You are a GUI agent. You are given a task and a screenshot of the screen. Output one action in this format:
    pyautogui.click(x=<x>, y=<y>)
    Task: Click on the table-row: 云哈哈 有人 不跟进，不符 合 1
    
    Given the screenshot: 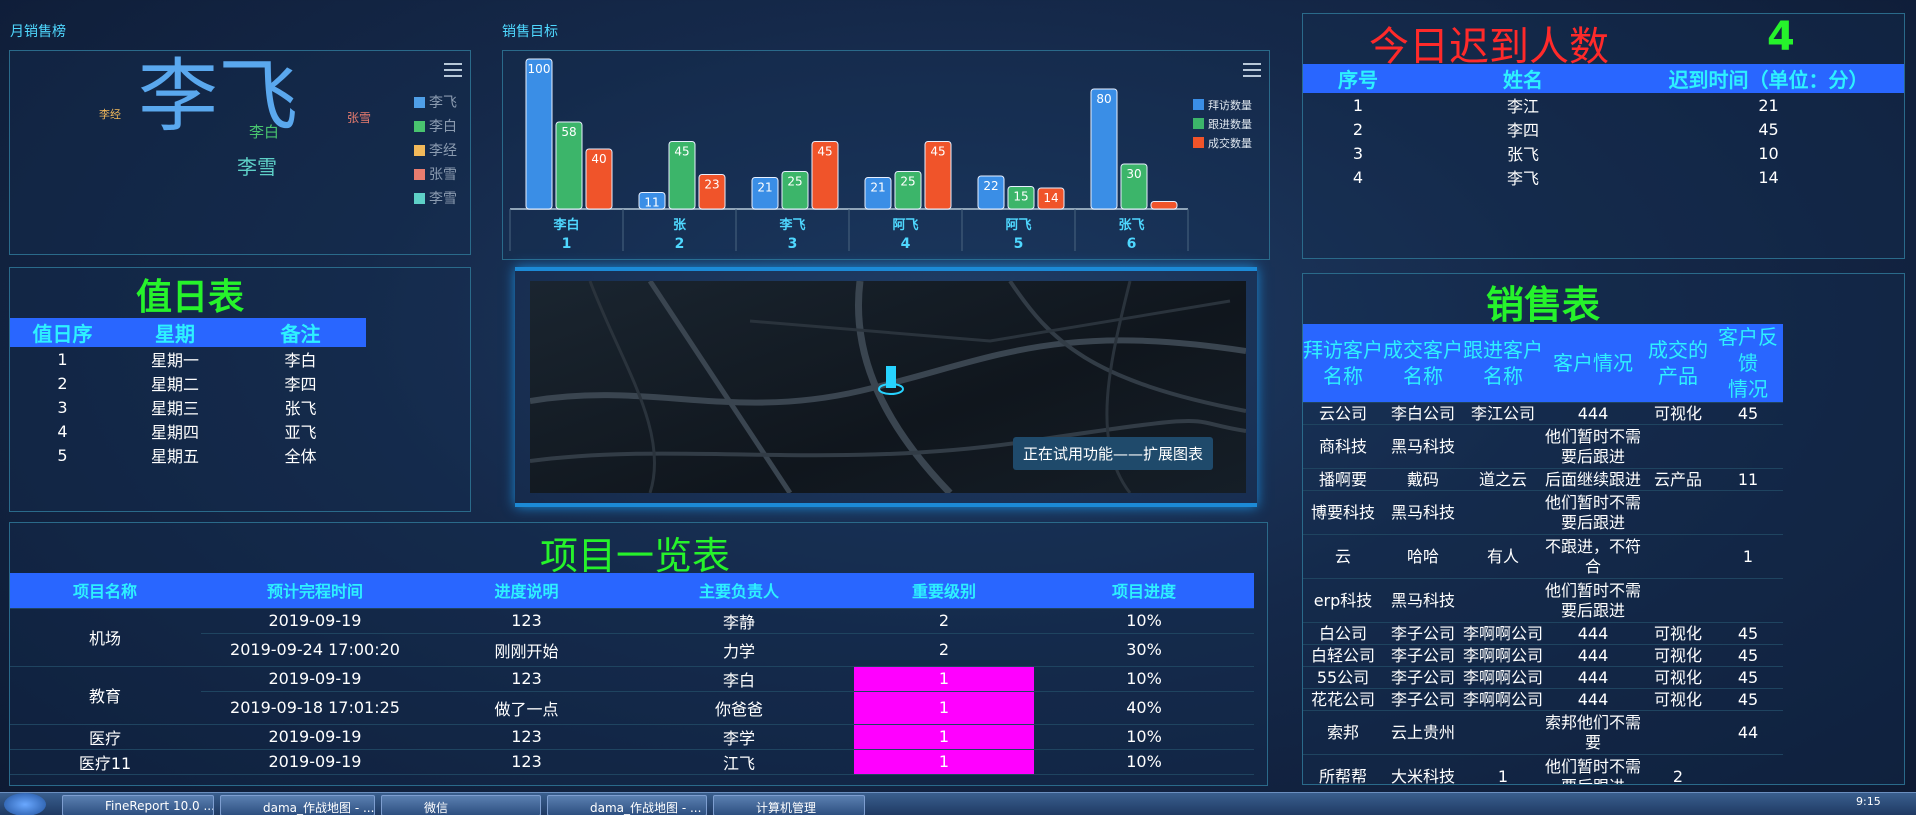 What is the action you would take?
    pyautogui.click(x=1543, y=556)
    